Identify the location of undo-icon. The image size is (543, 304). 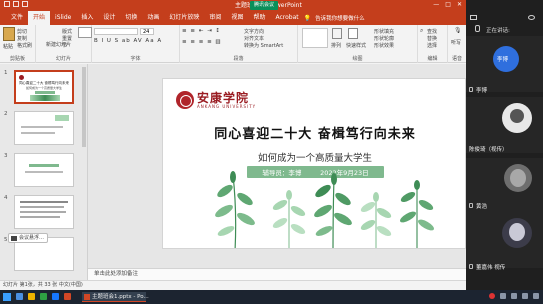
(16, 4).